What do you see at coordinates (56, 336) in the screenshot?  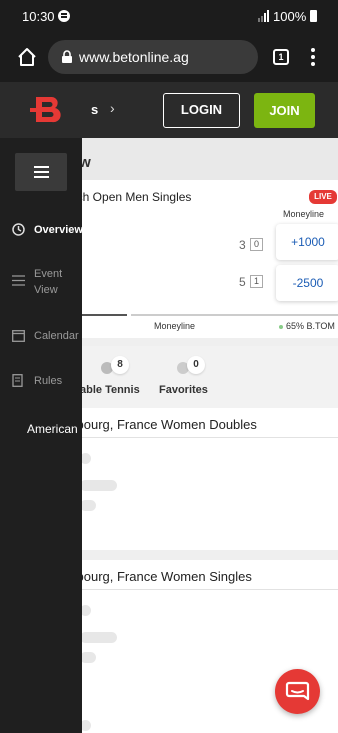 I see `sidebar-item-label: Calendar` at bounding box center [56, 336].